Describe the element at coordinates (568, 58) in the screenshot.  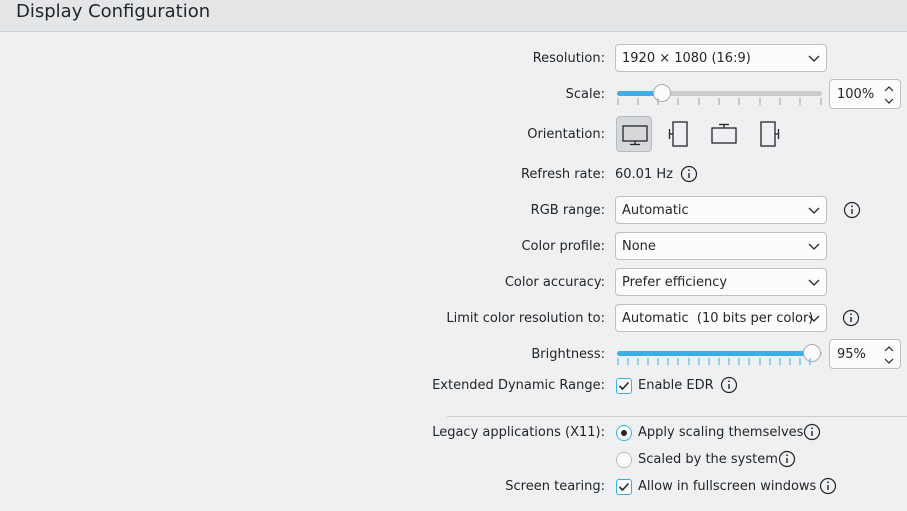
I see `resolution-label: Resolution:` at that location.